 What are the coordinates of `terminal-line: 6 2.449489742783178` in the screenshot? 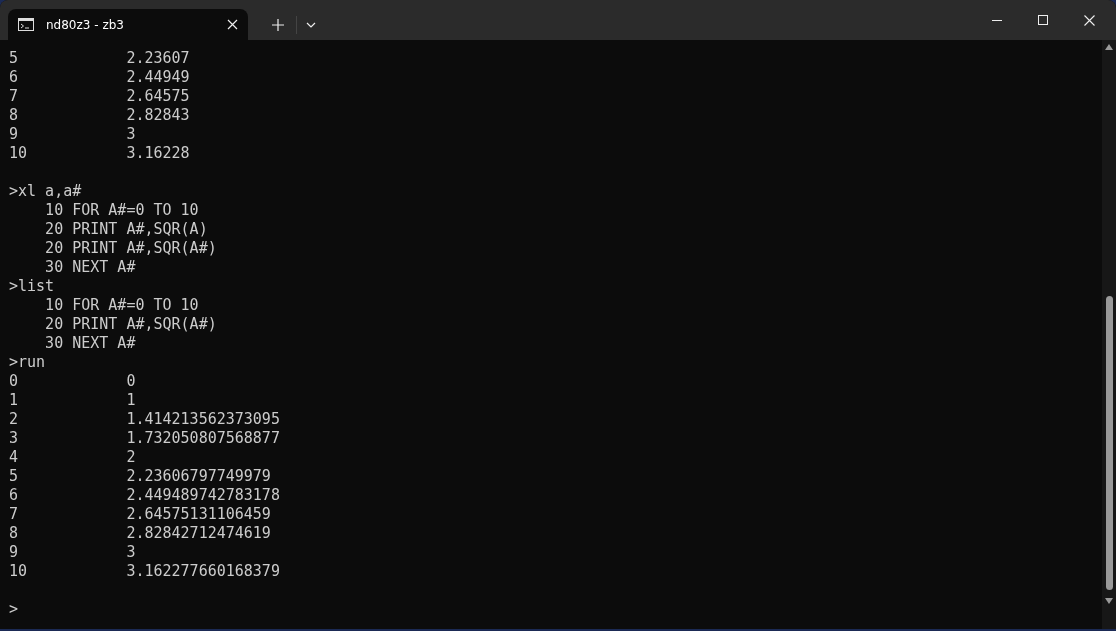 It's located at (144, 495).